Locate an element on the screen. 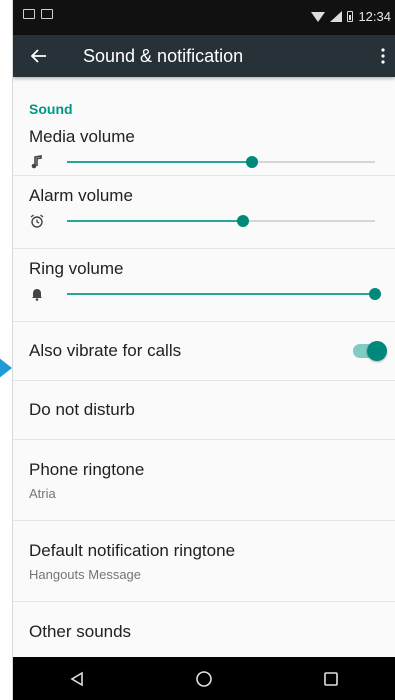 The width and height of the screenshot is (395, 700). pointer-arrow-icon is located at coordinates (6, 368).